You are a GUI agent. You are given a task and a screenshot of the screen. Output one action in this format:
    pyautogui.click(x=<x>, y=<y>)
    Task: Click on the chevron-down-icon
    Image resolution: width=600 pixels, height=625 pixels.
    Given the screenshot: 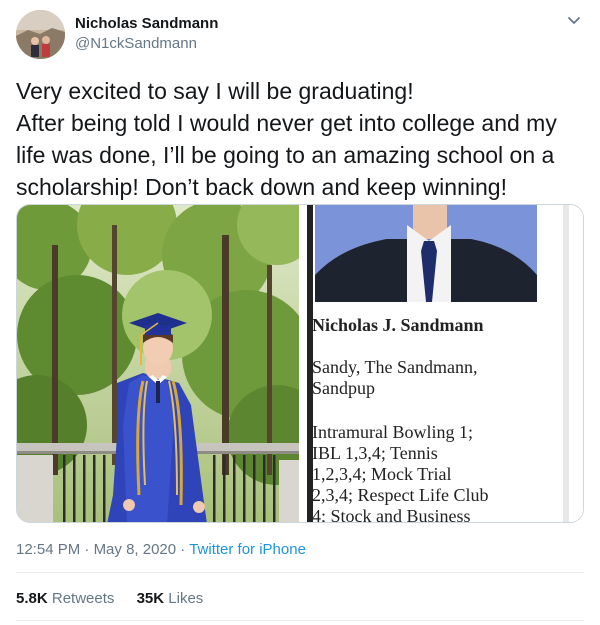 What is the action you would take?
    pyautogui.click(x=574, y=21)
    